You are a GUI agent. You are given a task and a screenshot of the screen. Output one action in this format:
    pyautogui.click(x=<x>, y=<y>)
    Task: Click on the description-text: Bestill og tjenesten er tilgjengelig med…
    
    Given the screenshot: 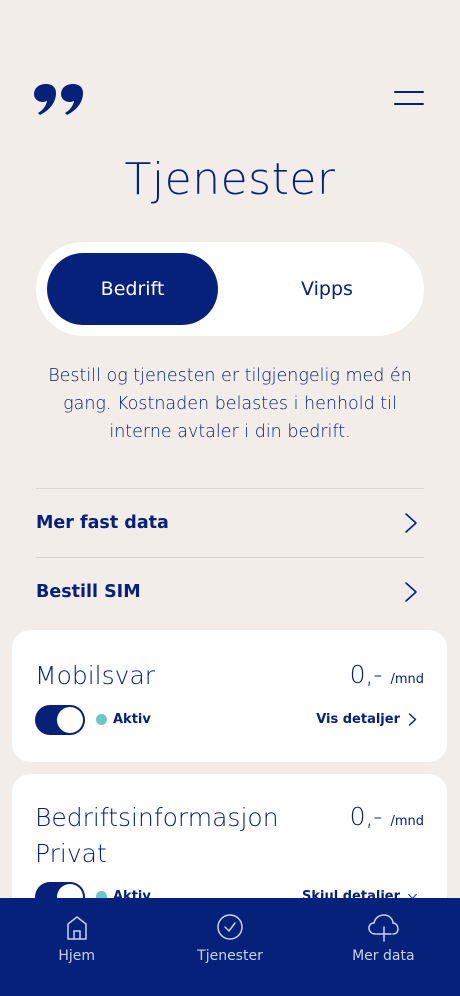 What is the action you would take?
    pyautogui.click(x=230, y=404)
    